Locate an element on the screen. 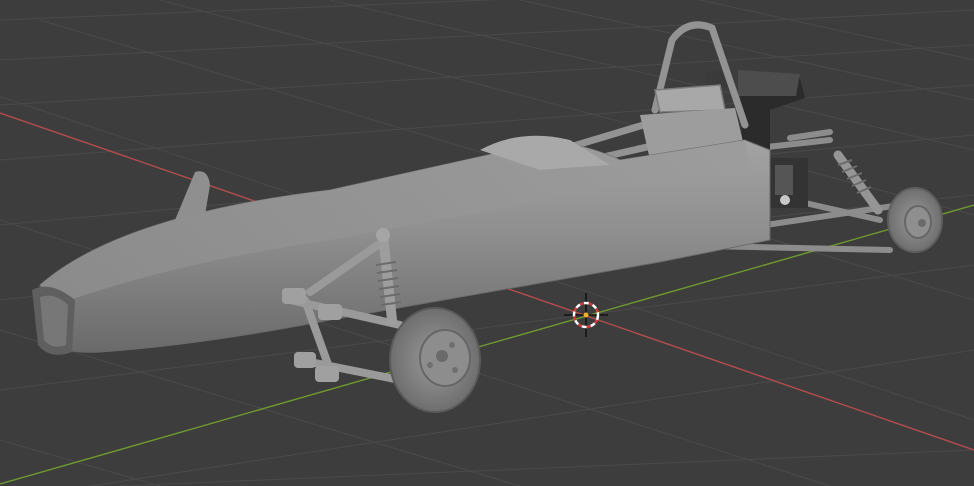 The image size is (974, 486). front-wheel-hub is located at coordinates (435, 360).